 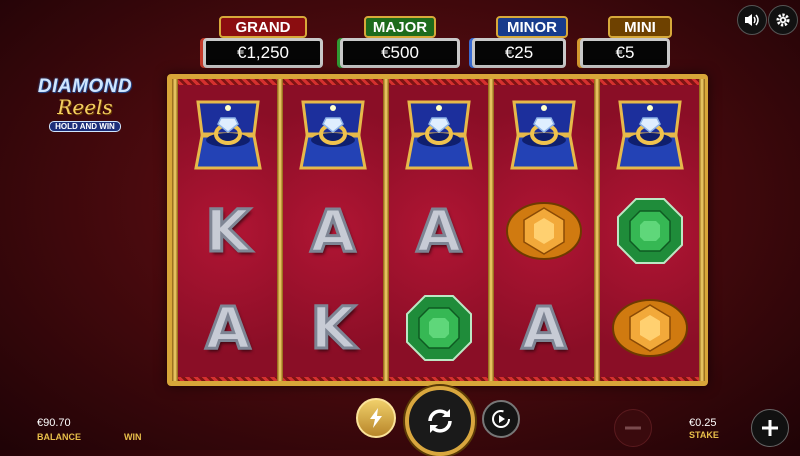 I want to click on minus-icon, so click(x=633, y=428).